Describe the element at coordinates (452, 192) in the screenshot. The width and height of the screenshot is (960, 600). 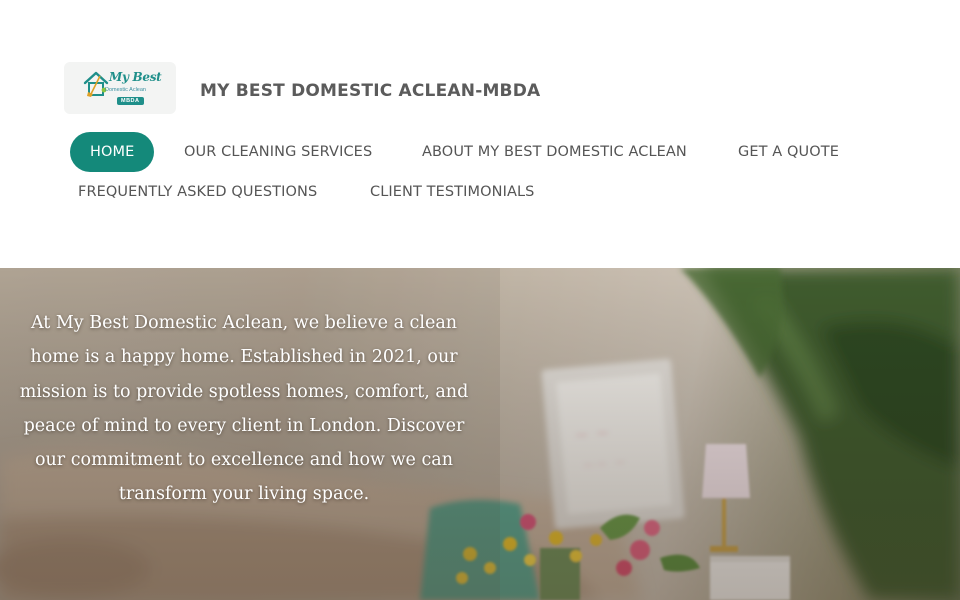
I see `nav-item-testimonials: CLIENT TESTIMONIALS` at that location.